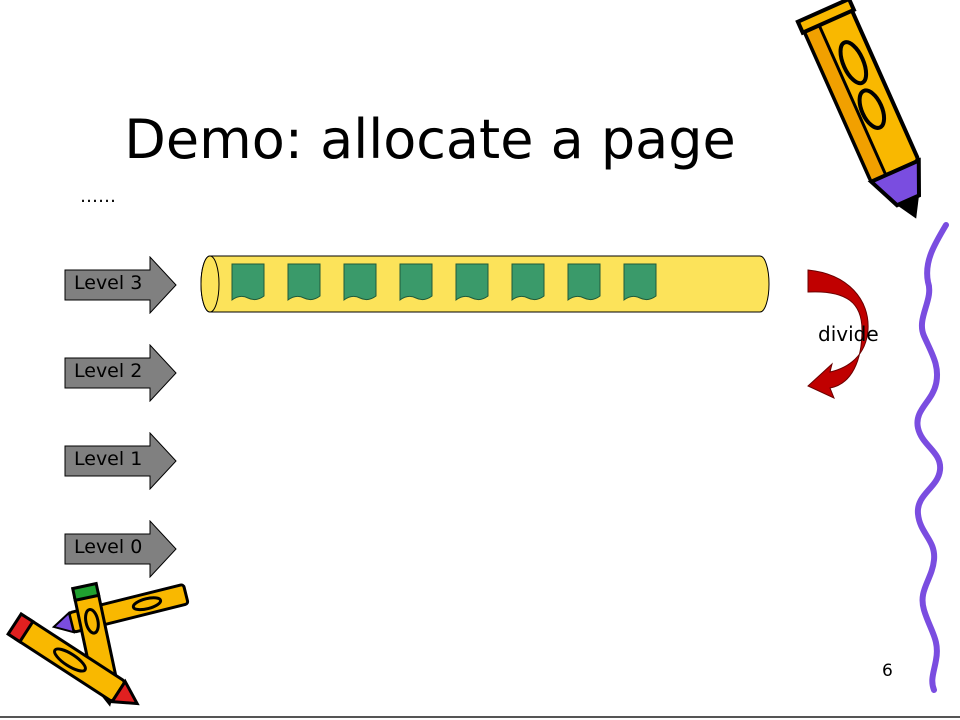  I want to click on divide-arrow-icon, so click(838, 334).